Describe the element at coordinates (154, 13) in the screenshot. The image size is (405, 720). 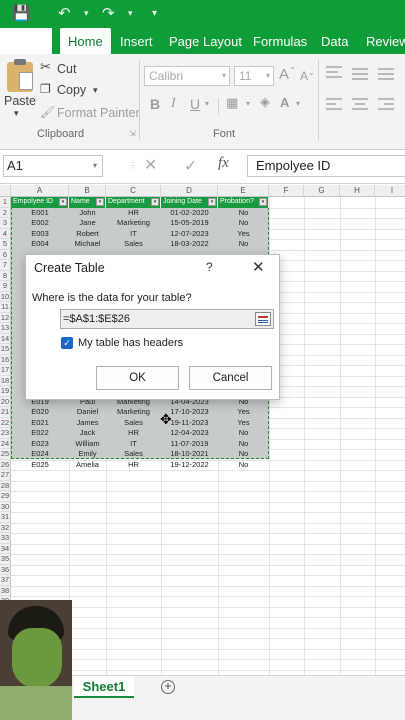
I see `customize-toolbar-icon: ▾` at that location.